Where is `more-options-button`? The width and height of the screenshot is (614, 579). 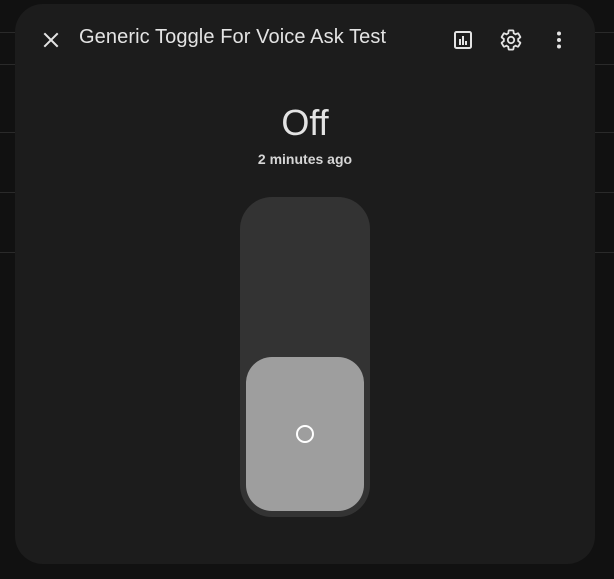 more-options-button is located at coordinates (559, 40).